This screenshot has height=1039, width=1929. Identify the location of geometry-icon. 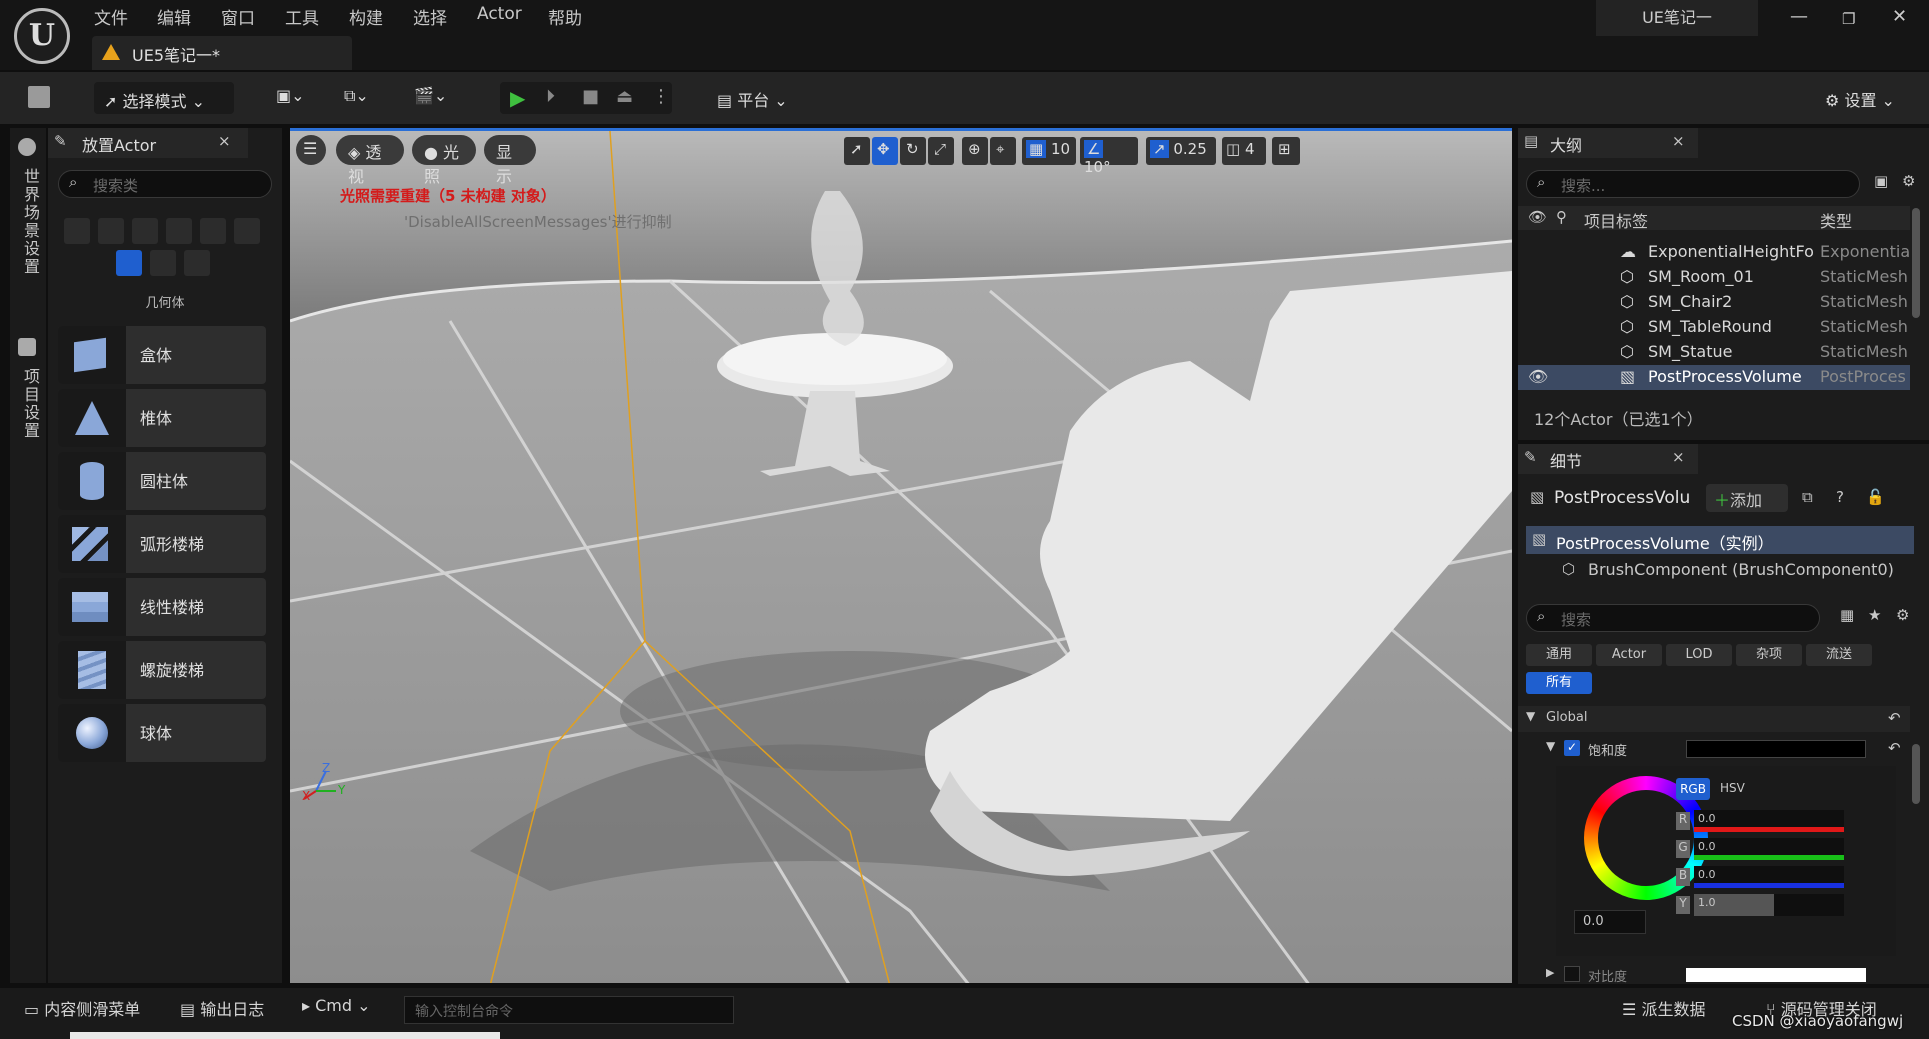
(129, 263).